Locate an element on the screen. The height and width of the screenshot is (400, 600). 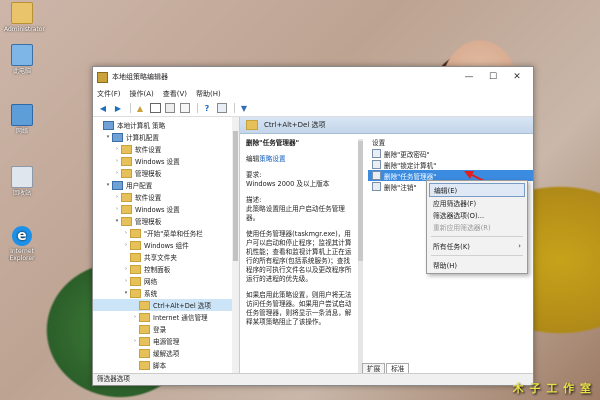
context-menu-item: 编辑(E) is located at coordinates (477, 190).